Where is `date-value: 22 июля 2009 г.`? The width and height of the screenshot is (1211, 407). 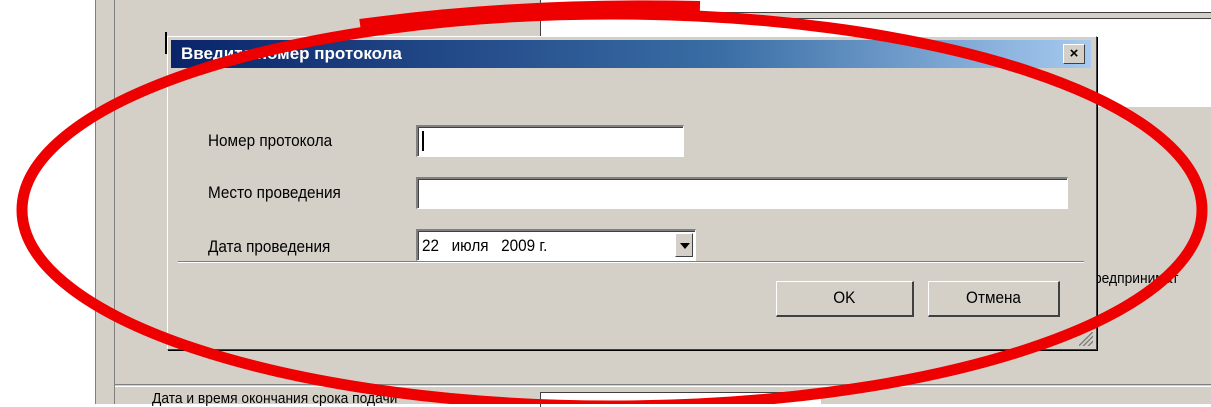
date-value: 22 июля 2009 г. is located at coordinates (491, 246).